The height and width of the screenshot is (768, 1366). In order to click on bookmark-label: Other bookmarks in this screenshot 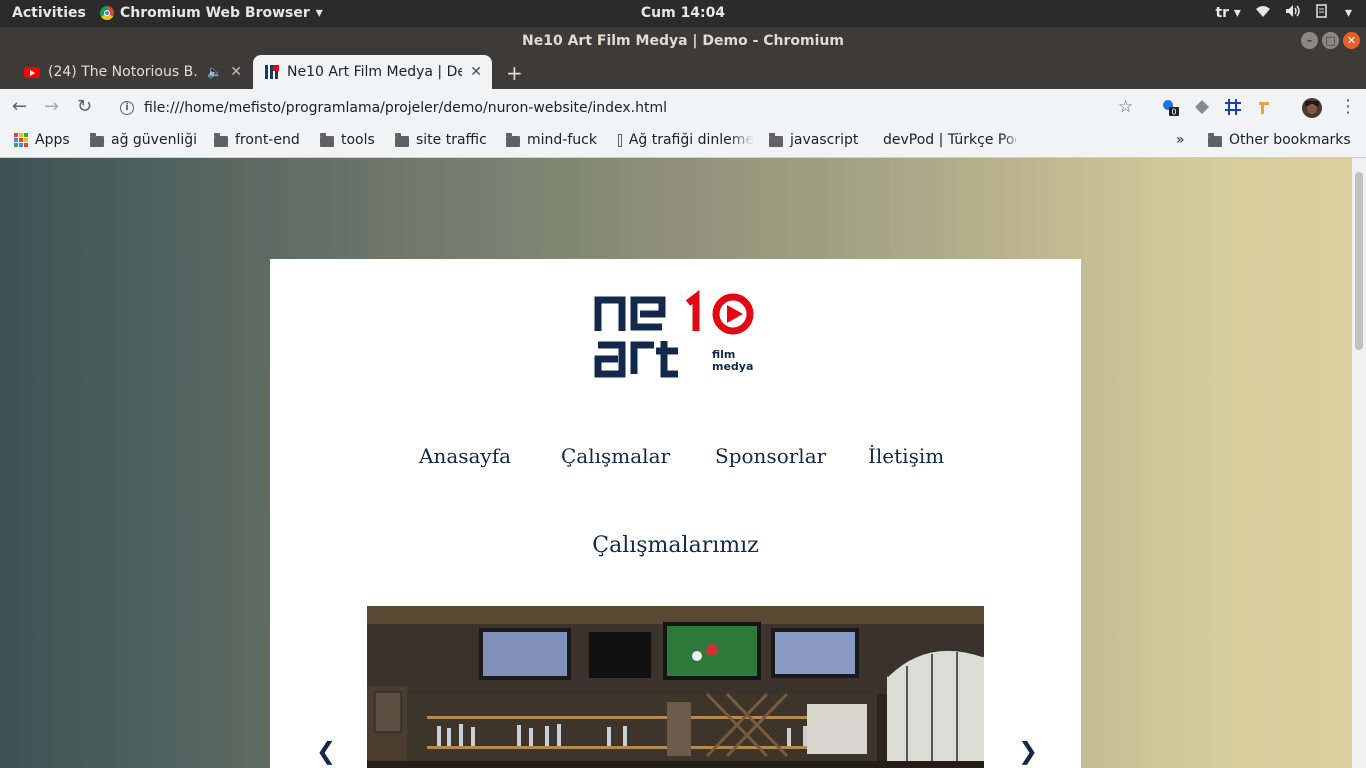, I will do `click(1290, 140)`.